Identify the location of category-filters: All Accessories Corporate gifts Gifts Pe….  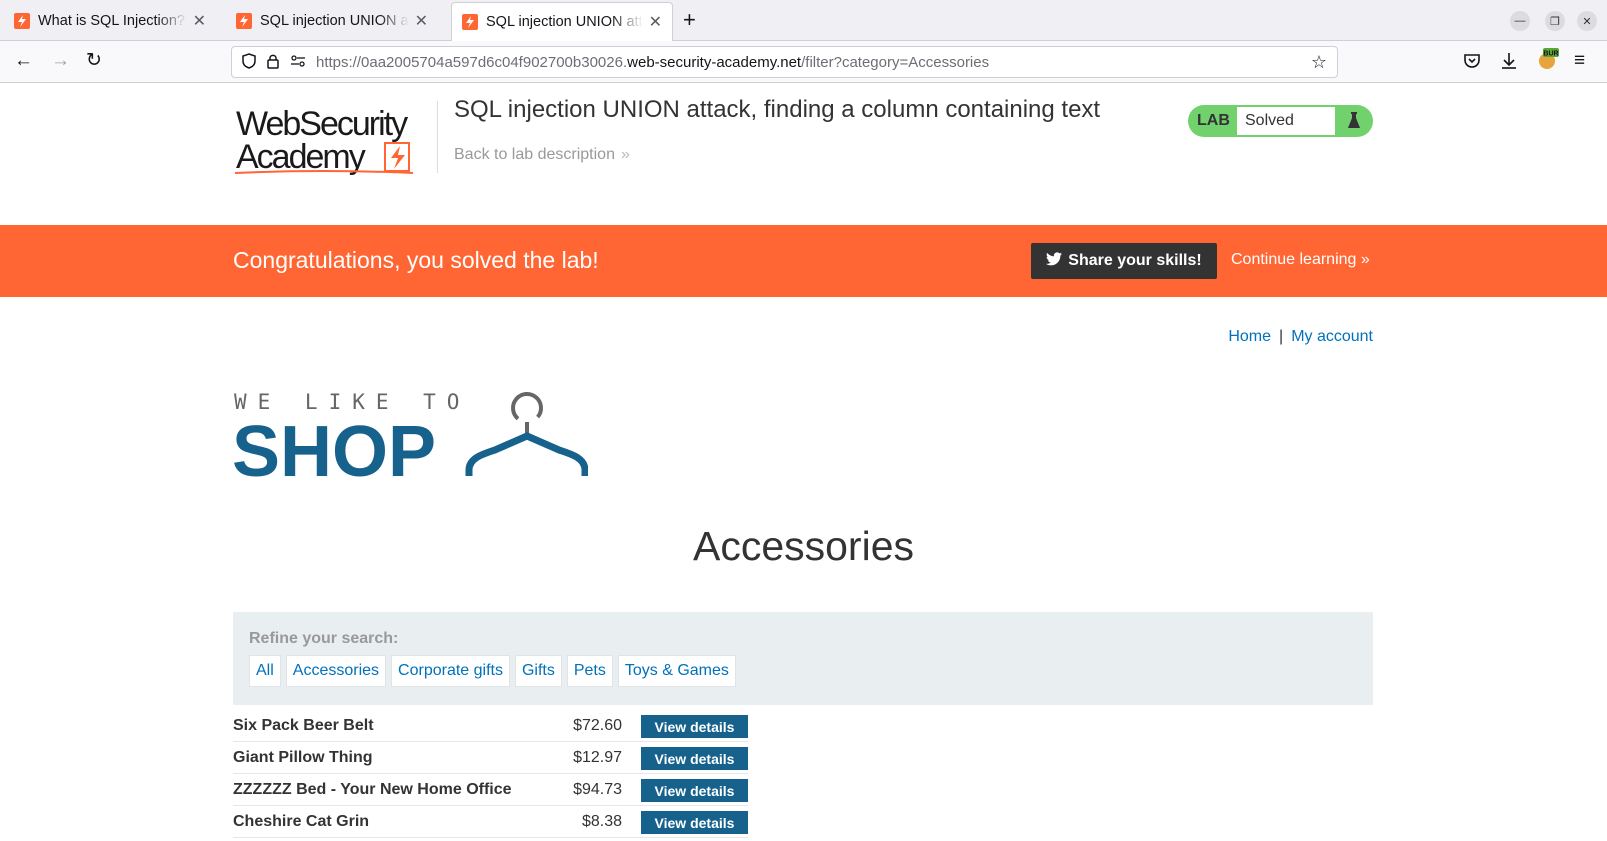
(492, 671).